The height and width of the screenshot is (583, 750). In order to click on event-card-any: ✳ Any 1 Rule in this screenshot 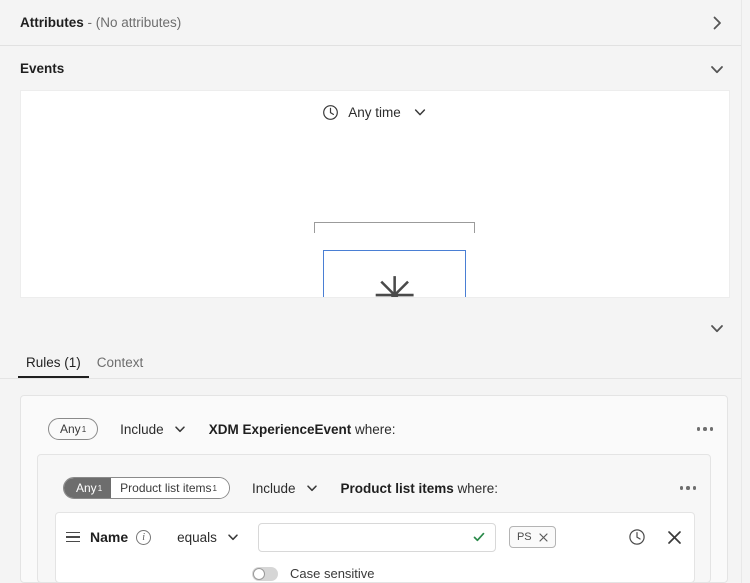, I will do `click(394, 274)`.